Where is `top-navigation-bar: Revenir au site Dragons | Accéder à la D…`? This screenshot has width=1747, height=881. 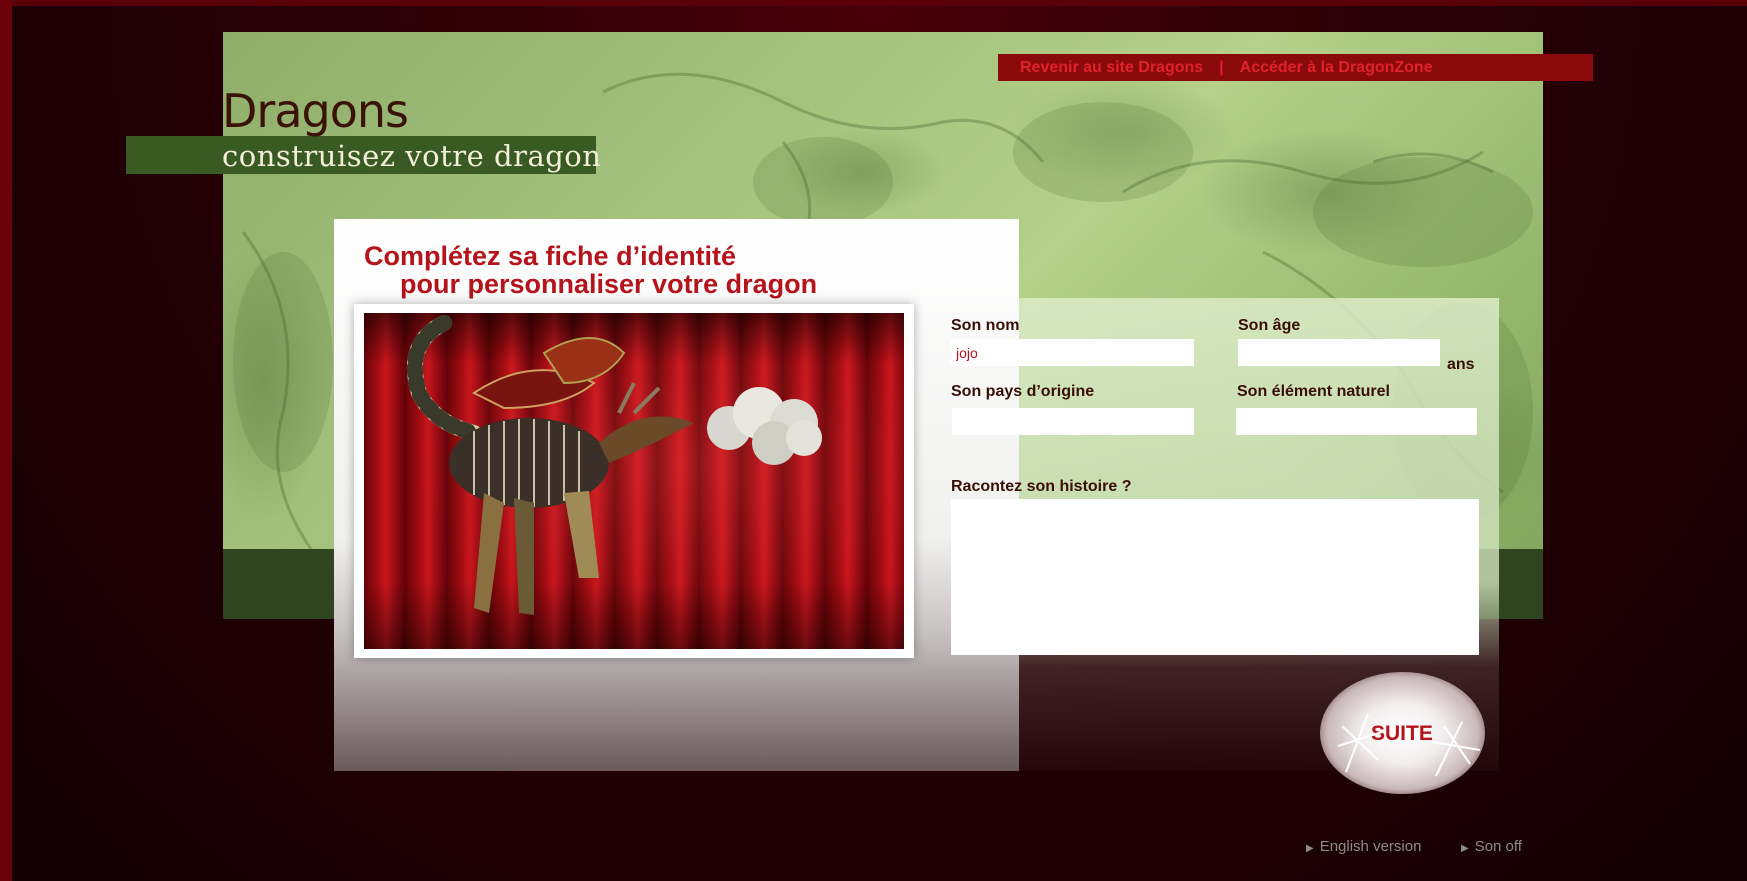
top-navigation-bar: Revenir au site Dragons | Accéder à la D… is located at coordinates (1295, 67).